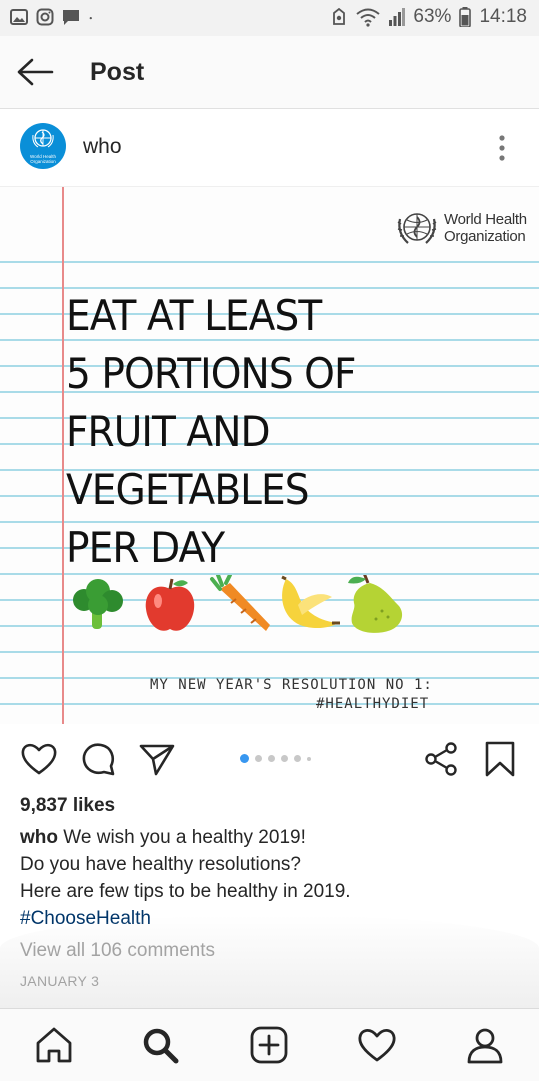  I want to click on clock: 14:18, so click(503, 16).